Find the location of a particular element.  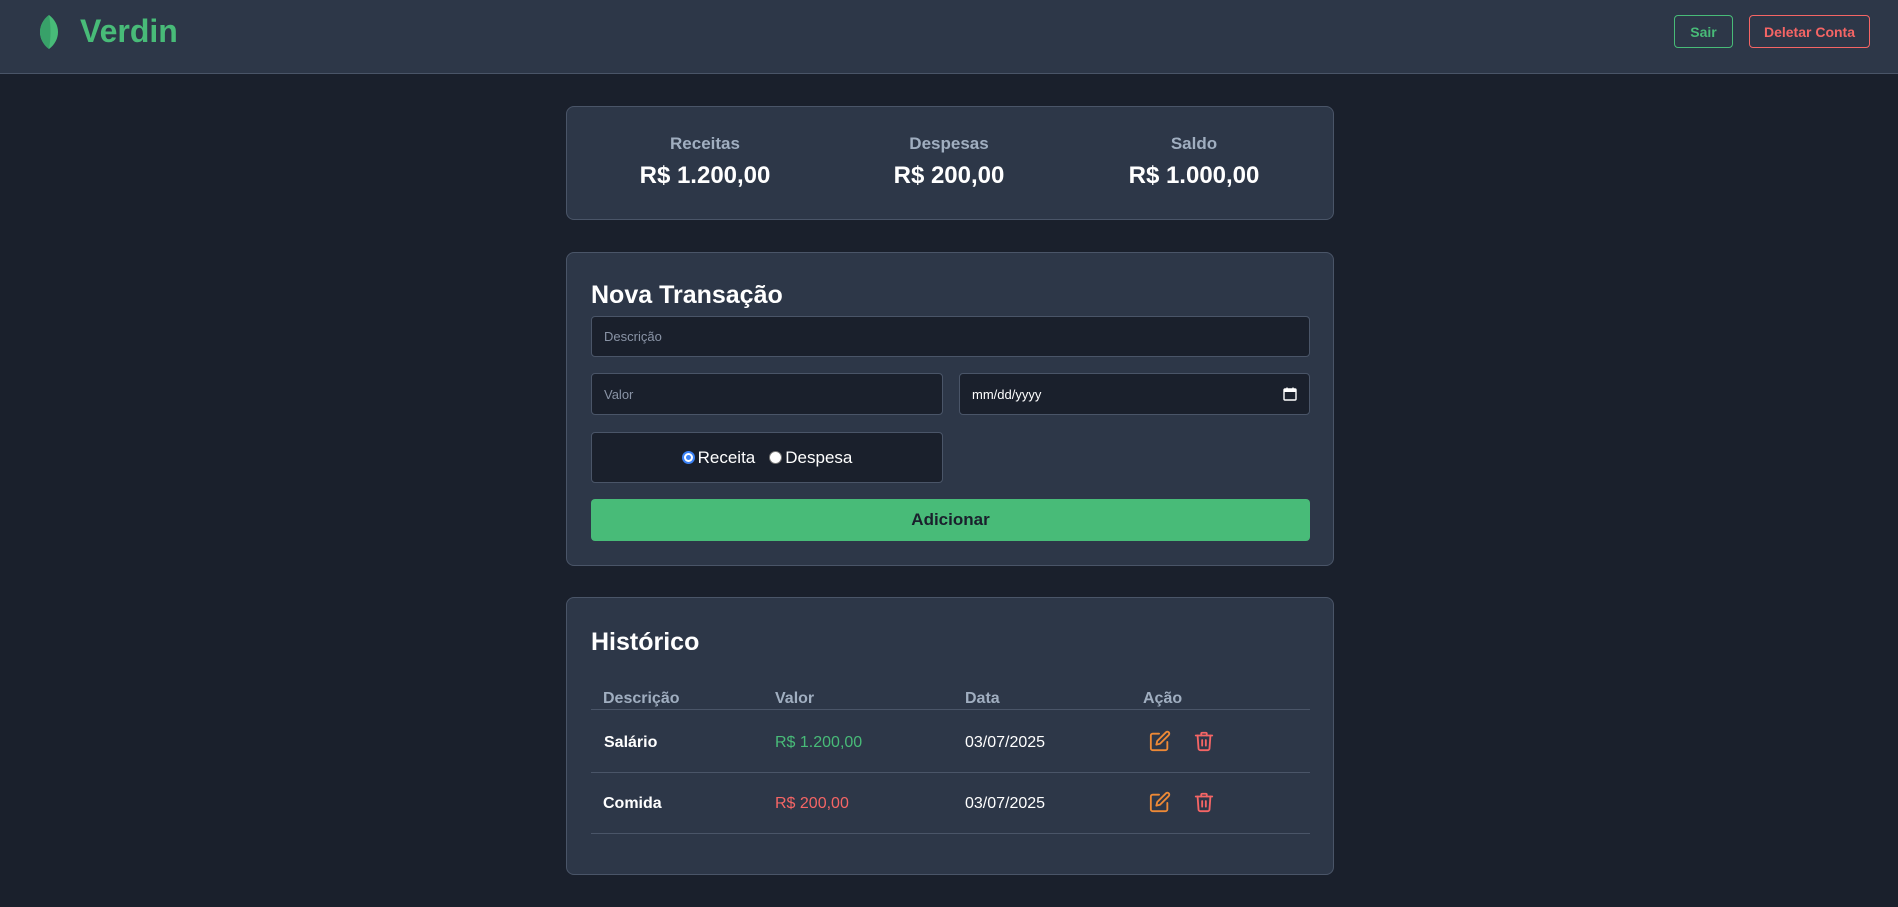

type-option-expense: Despesa is located at coordinates (810, 458).